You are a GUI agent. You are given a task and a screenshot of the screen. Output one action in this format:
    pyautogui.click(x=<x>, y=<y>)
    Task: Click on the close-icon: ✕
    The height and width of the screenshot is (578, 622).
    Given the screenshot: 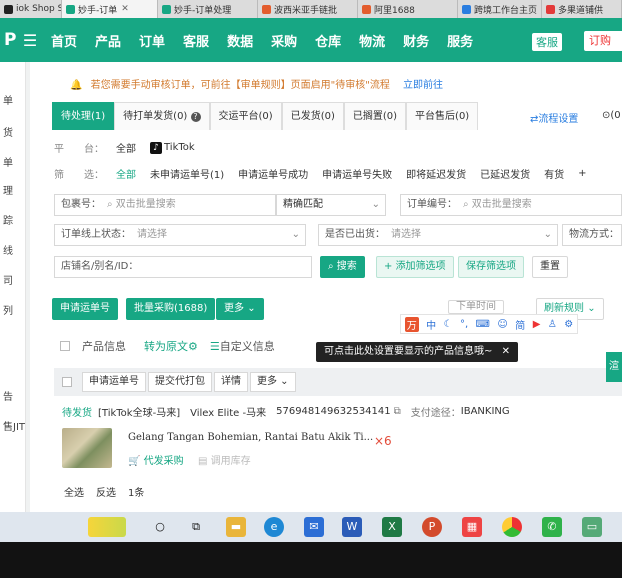 What is the action you would take?
    pyautogui.click(x=506, y=351)
    